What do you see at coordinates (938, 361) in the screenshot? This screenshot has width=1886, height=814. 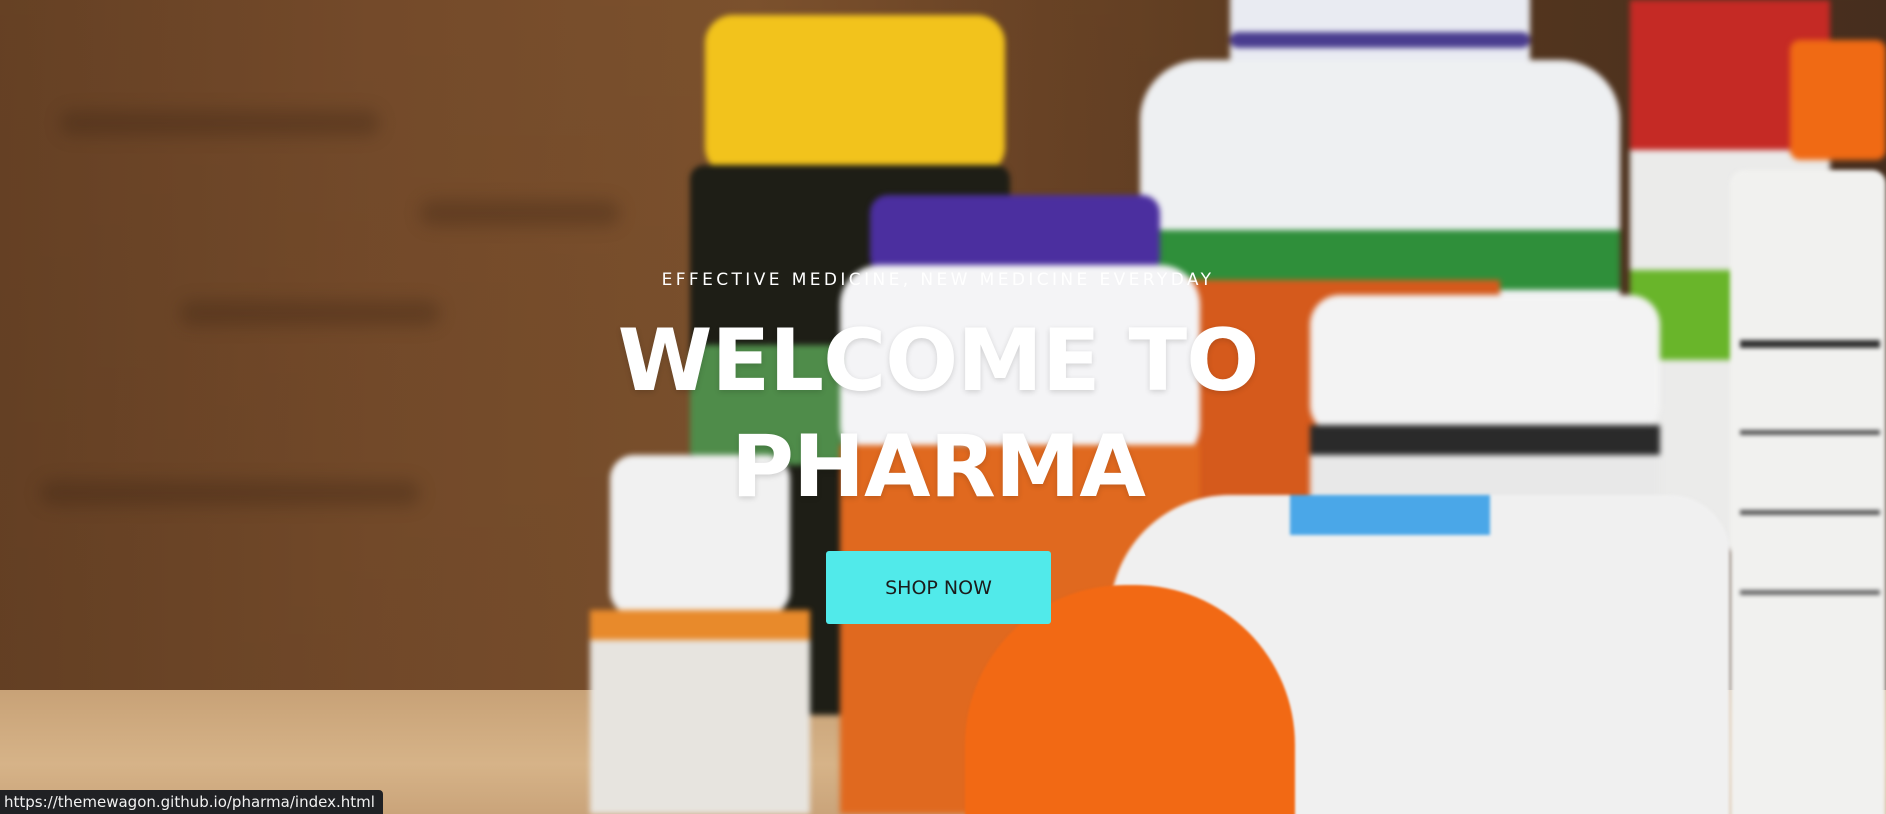 I see `hero-headline-line1: WELCOME TO` at bounding box center [938, 361].